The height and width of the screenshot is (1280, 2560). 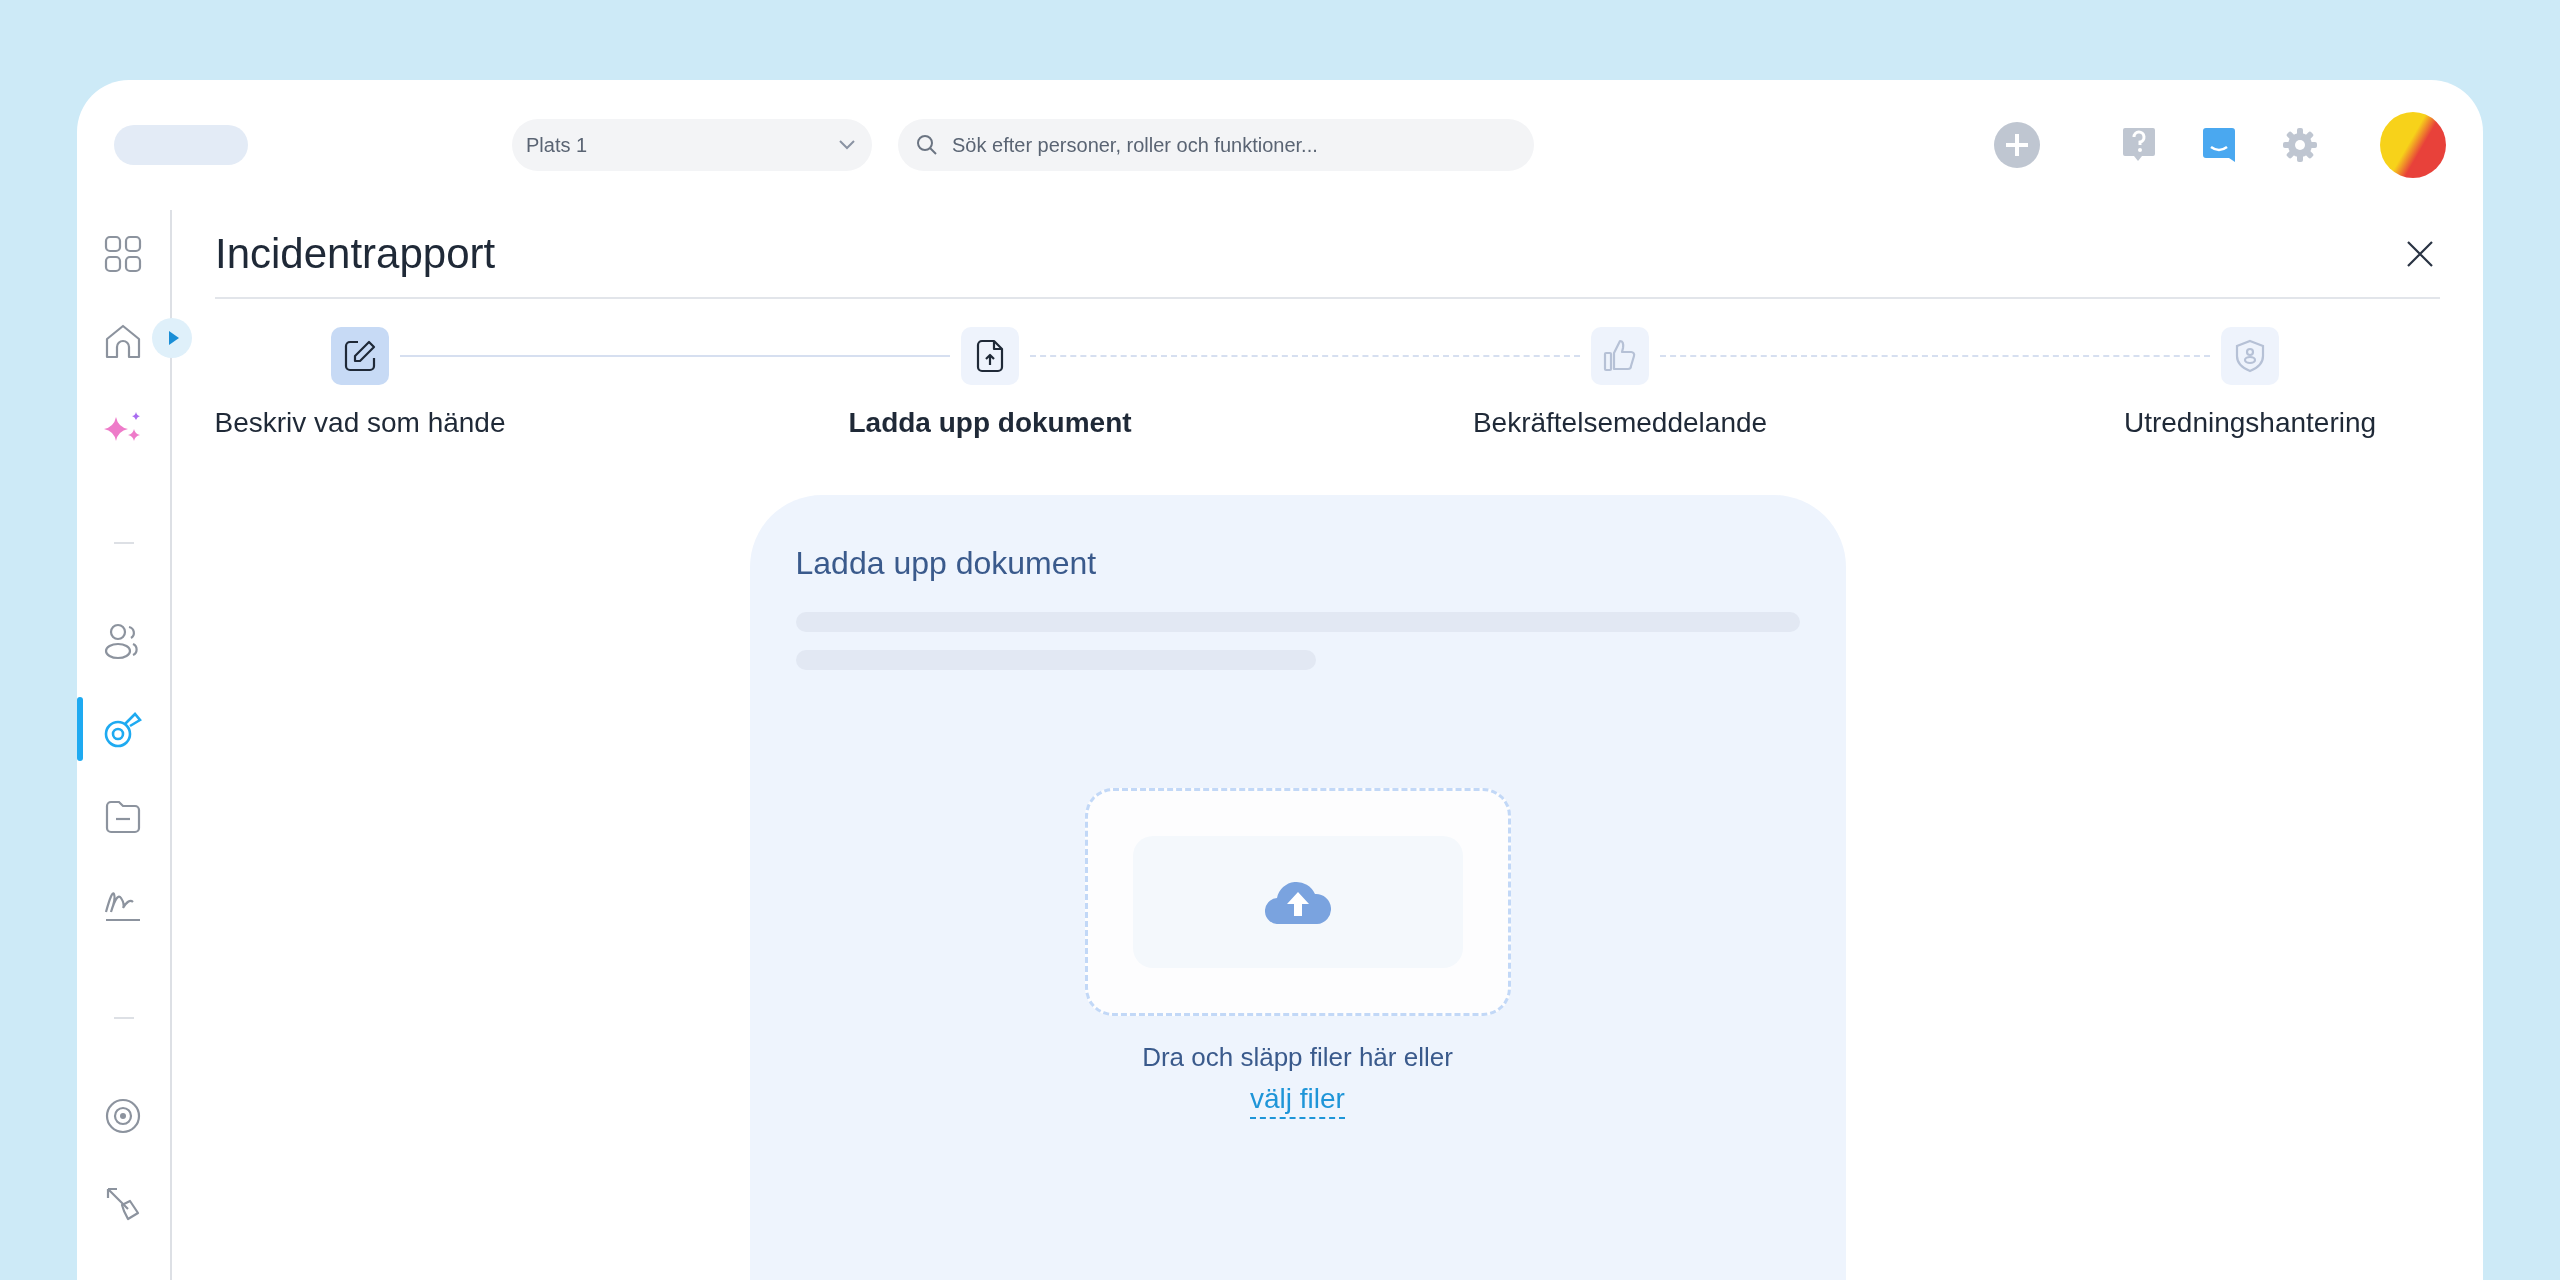 What do you see at coordinates (990, 356) in the screenshot?
I see `file-upload-icon` at bounding box center [990, 356].